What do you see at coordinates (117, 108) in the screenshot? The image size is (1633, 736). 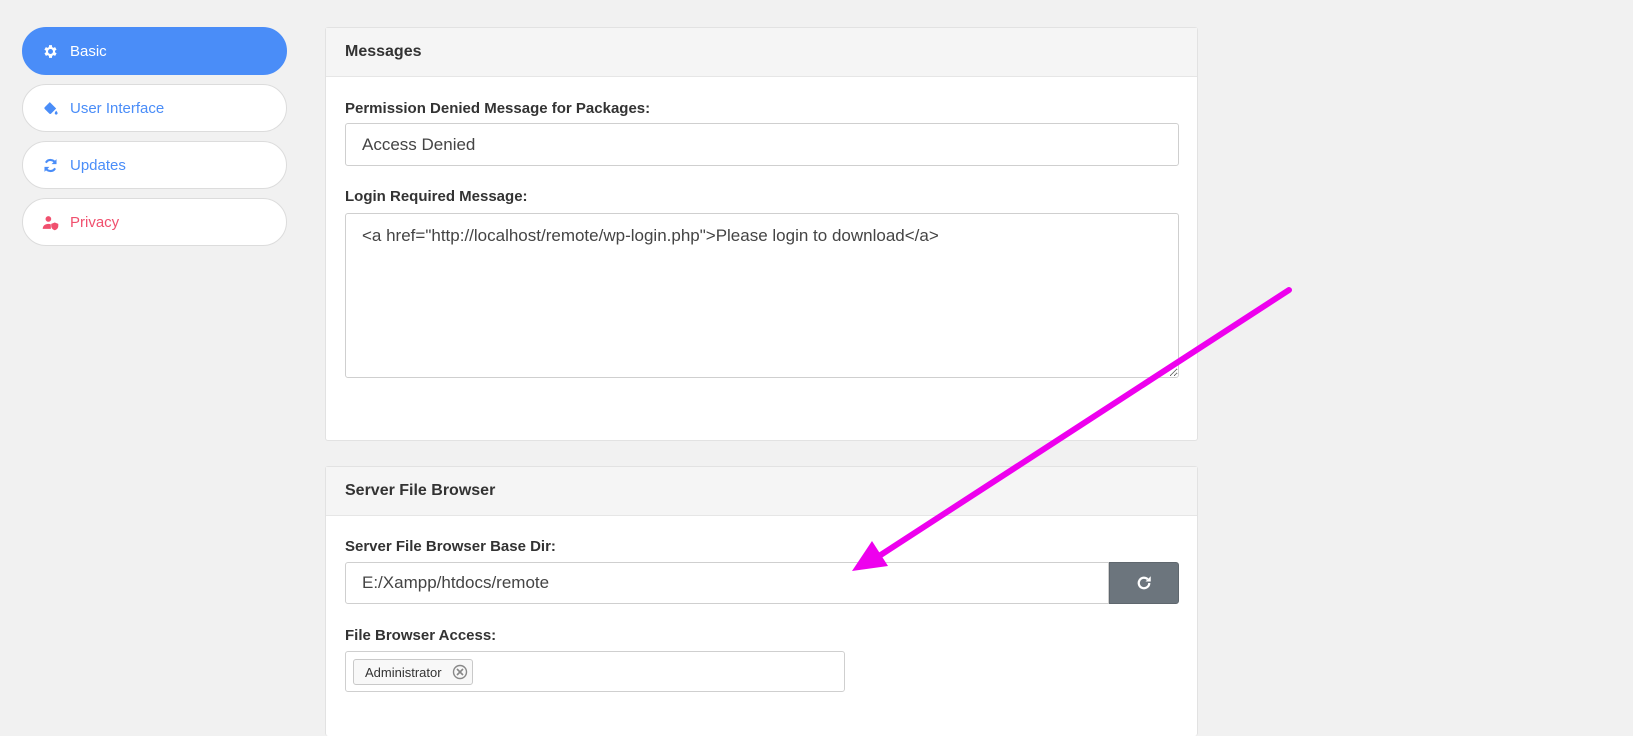 I see `sidebar-item-label: User Interface` at bounding box center [117, 108].